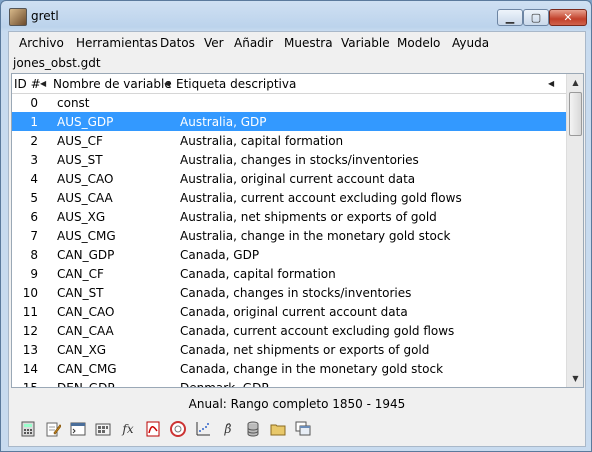 Image resolution: width=592 pixels, height=452 pixels. Describe the element at coordinates (34, 141) in the screenshot. I see `row-id: 2` at that location.